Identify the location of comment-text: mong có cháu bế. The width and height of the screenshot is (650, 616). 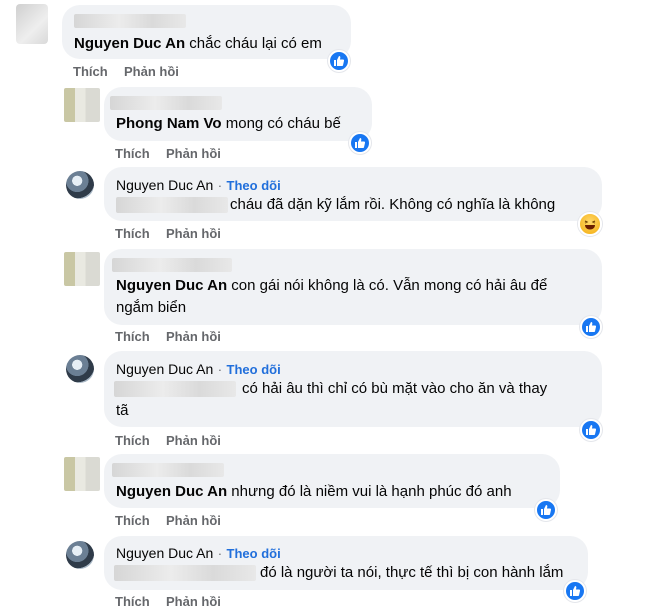
(283, 123).